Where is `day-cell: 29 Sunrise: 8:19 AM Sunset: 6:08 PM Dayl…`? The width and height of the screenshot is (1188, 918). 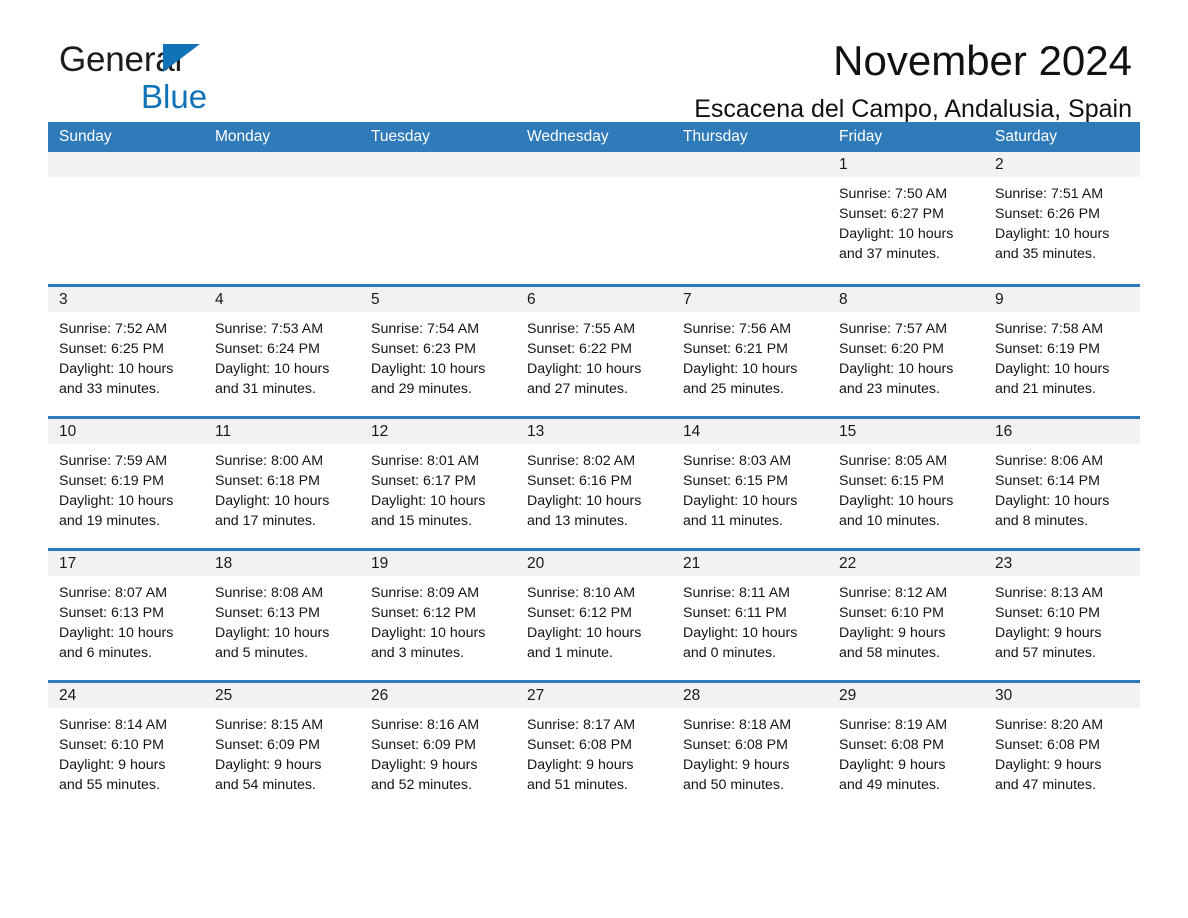
day-cell: 29 Sunrise: 8:19 AM Sunset: 6:08 PM Dayl… is located at coordinates (906, 747).